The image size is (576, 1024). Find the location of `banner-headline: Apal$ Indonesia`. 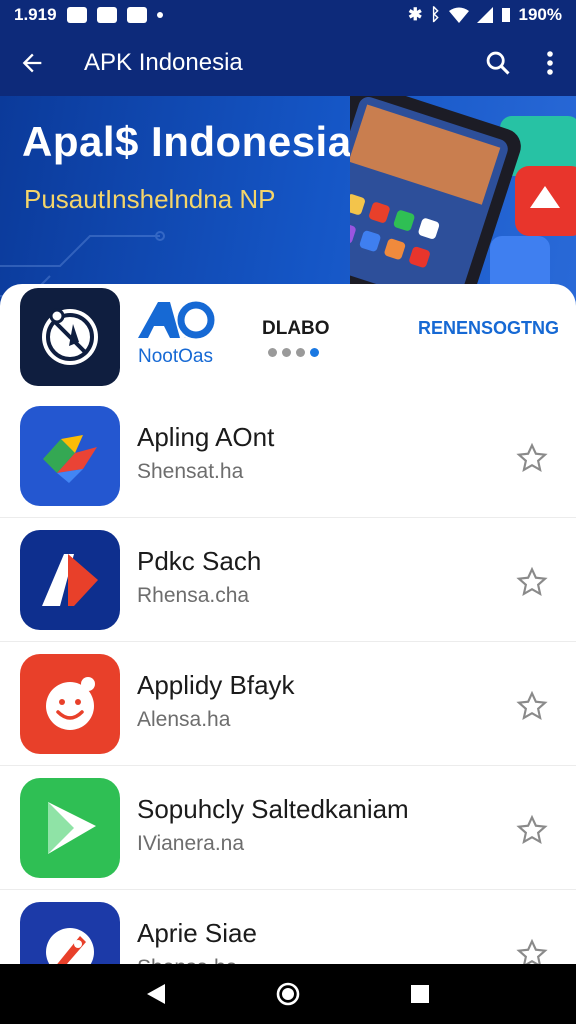

banner-headline: Apal$ Indonesia is located at coordinates (187, 141).